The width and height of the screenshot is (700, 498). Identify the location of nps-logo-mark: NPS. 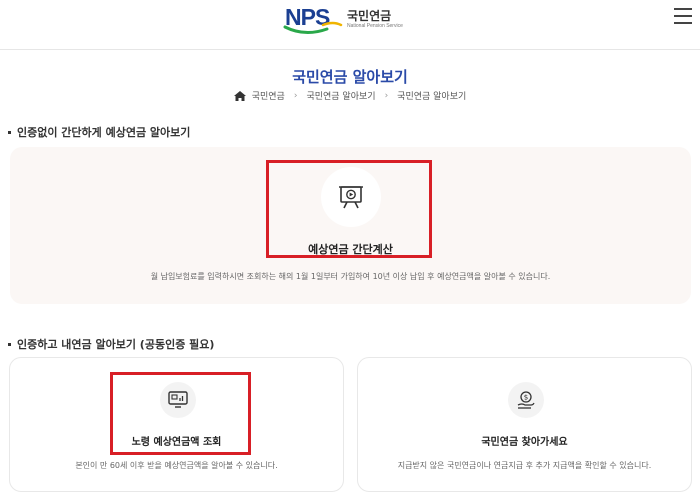
(314, 19).